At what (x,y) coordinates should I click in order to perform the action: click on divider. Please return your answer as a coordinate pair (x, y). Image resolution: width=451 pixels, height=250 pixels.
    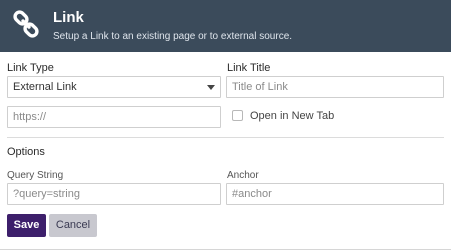
    Looking at the image, I should click on (225, 137).